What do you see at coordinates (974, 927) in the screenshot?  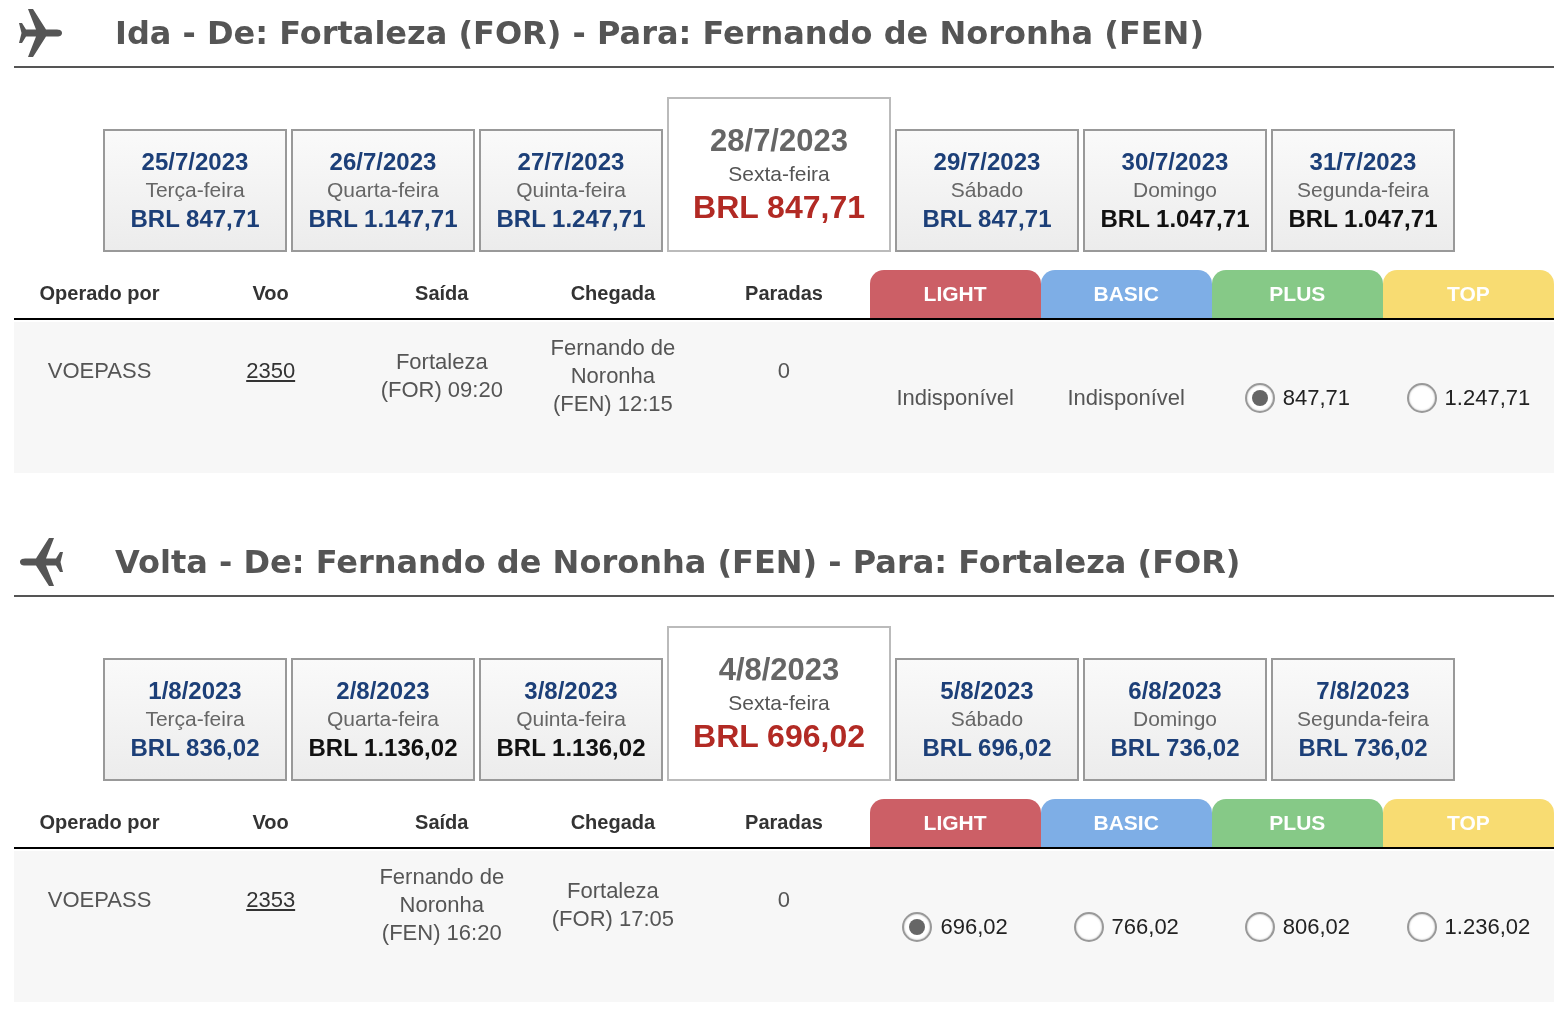 I see `fare-price: 696,02` at bounding box center [974, 927].